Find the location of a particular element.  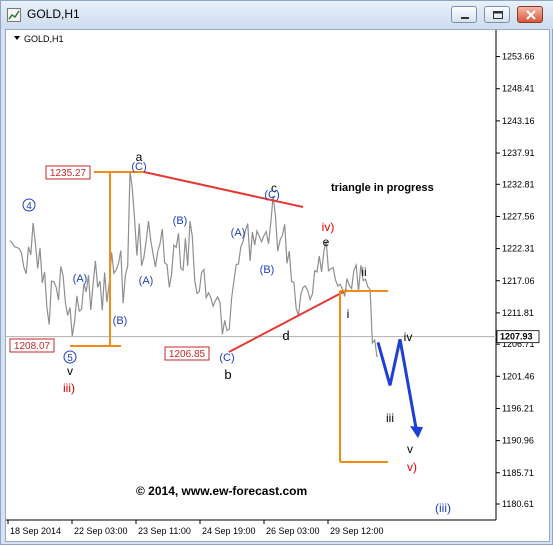

window-titlebar: GOLD,H1 is located at coordinates (277, 15).